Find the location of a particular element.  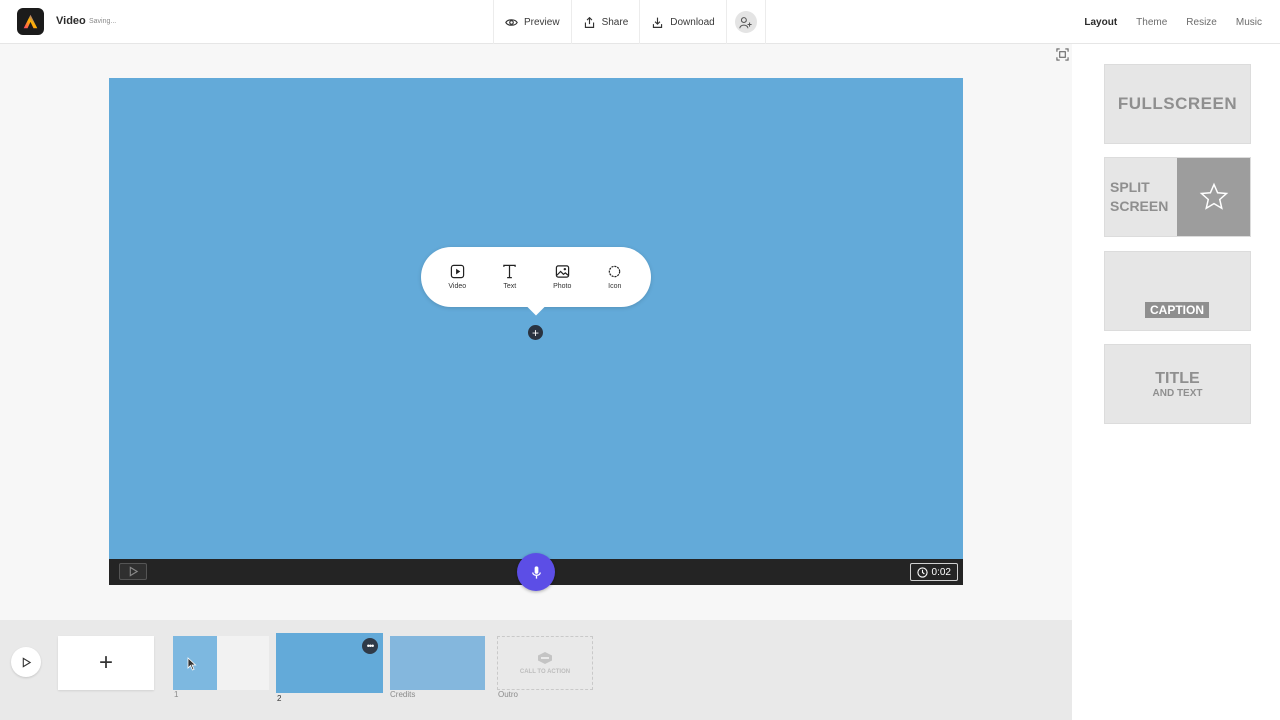

play-video-button is located at coordinates (26, 662).